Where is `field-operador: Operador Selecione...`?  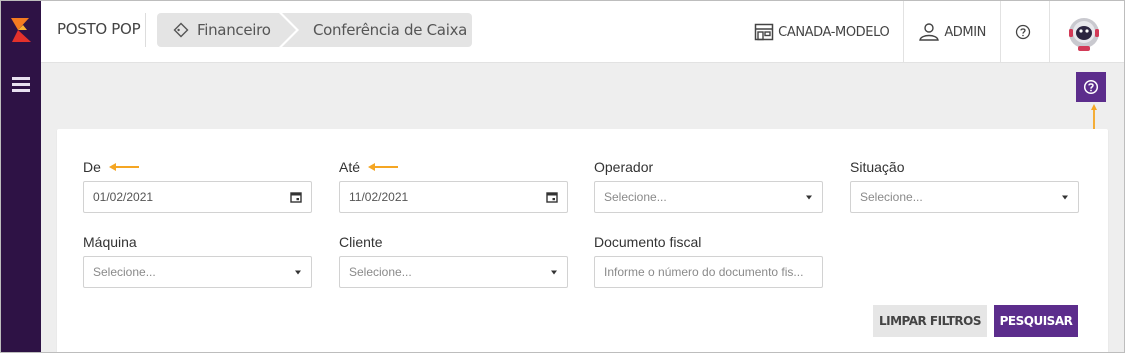
field-operador: Operador Selecione... is located at coordinates (708, 185).